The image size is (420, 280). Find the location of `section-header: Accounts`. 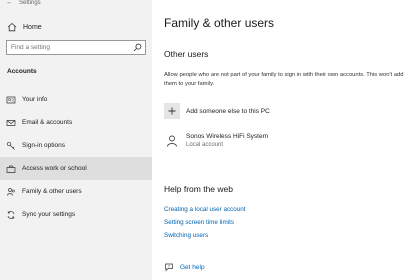

section-header: Accounts is located at coordinates (22, 71).